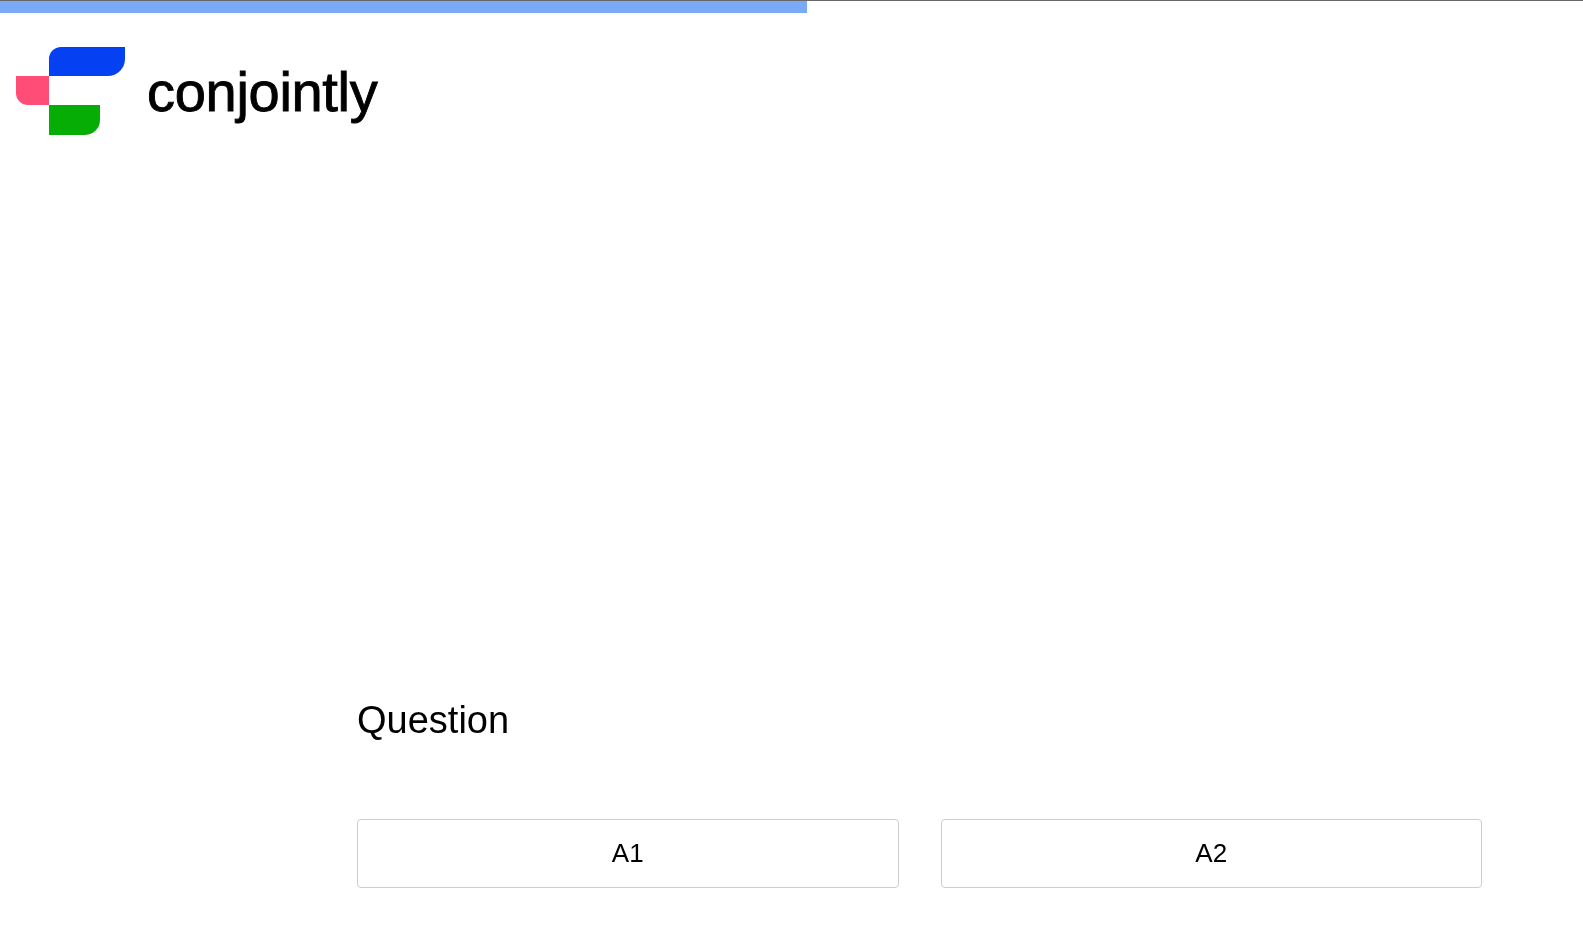  What do you see at coordinates (628, 853) in the screenshot?
I see `answer-button: A1` at bounding box center [628, 853].